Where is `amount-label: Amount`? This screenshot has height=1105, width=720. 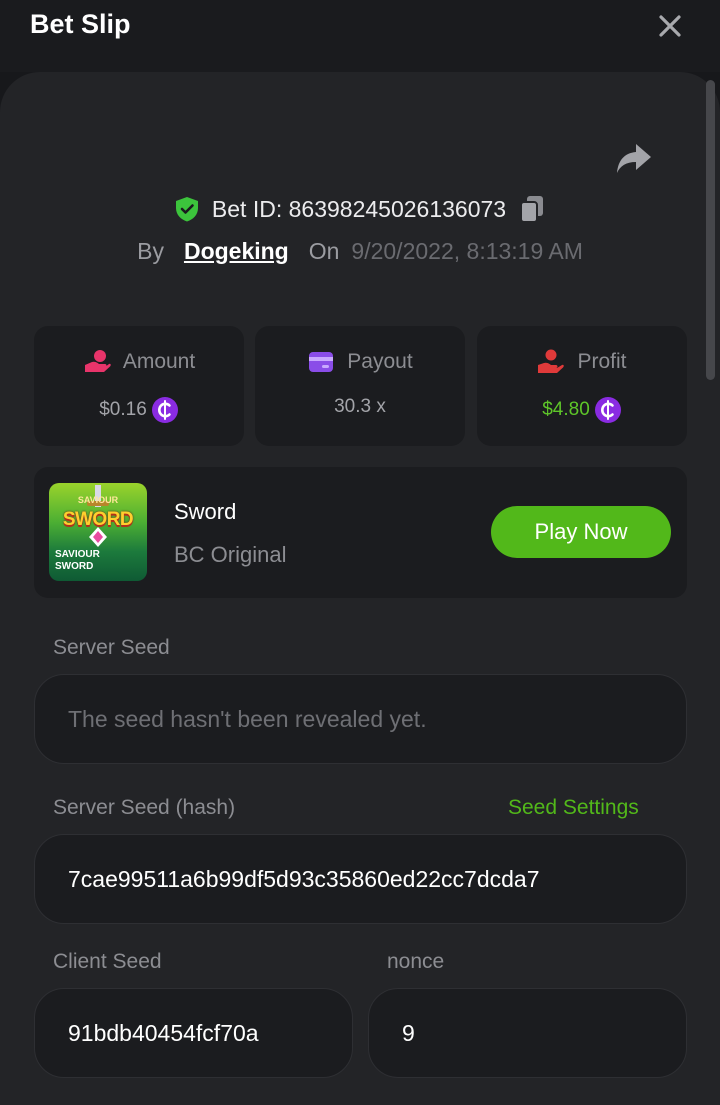 amount-label: Amount is located at coordinates (159, 361).